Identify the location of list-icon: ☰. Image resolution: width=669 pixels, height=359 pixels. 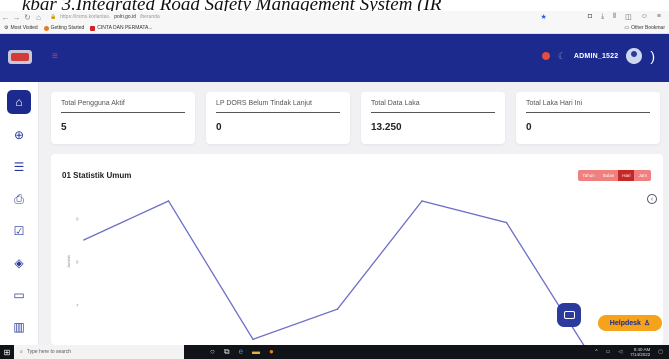
(19, 167).